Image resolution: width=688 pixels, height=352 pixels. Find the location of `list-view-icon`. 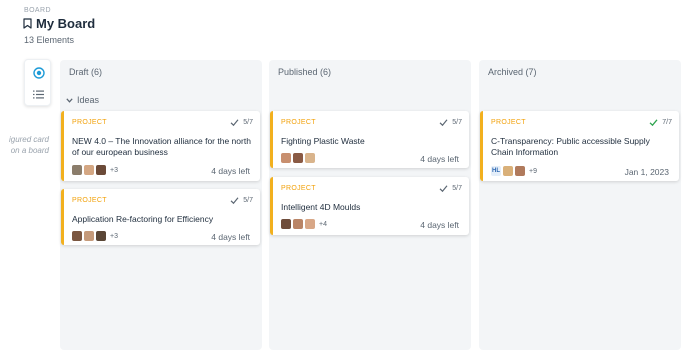

list-view-icon is located at coordinates (38, 94).